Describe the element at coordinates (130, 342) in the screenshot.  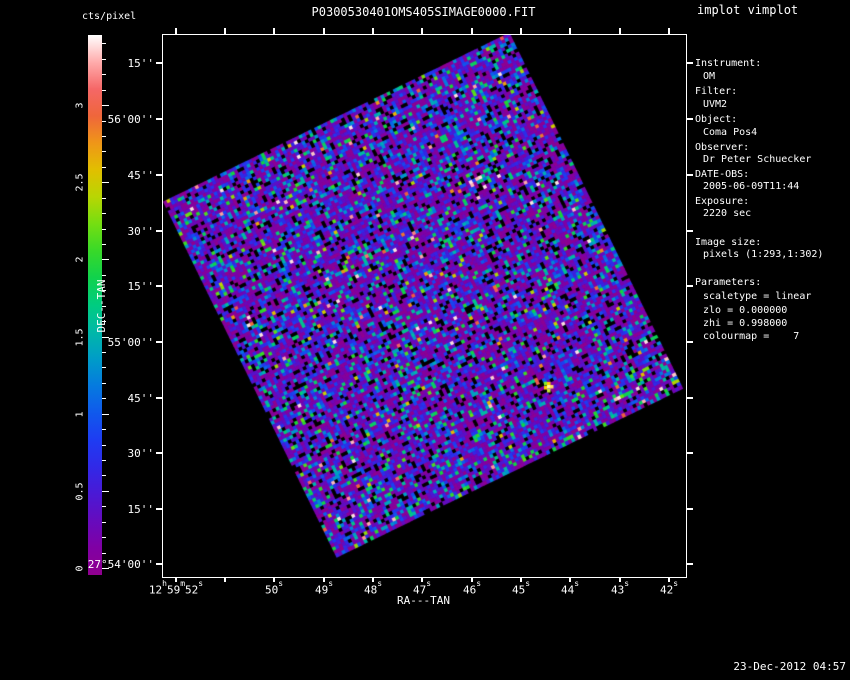
I see `y-tick-label: 55'00''` at that location.